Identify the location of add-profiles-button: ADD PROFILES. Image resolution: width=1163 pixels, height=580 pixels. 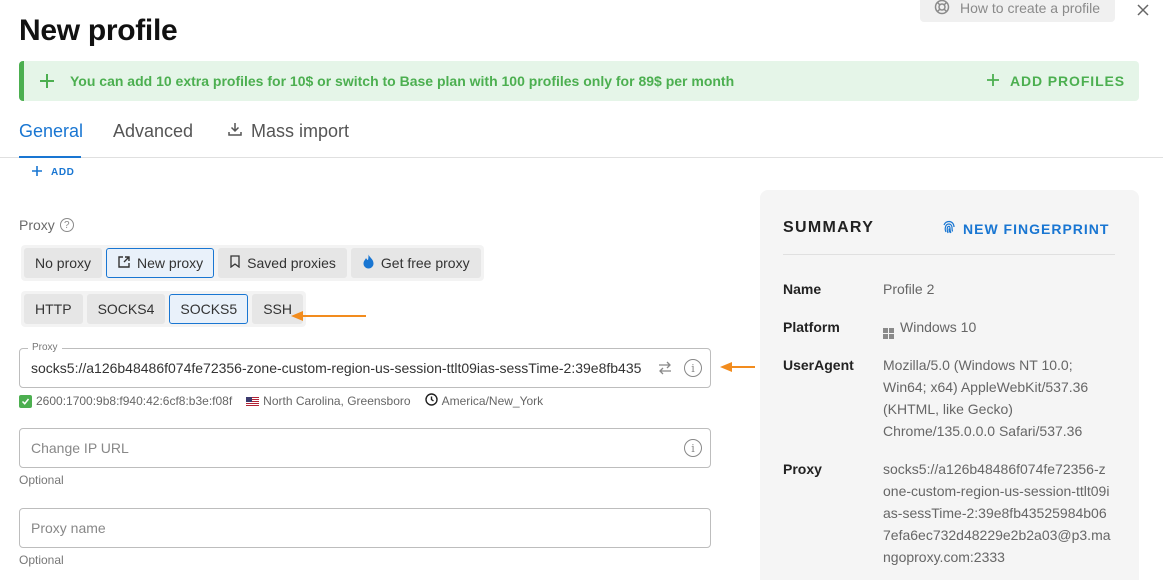
(1055, 81).